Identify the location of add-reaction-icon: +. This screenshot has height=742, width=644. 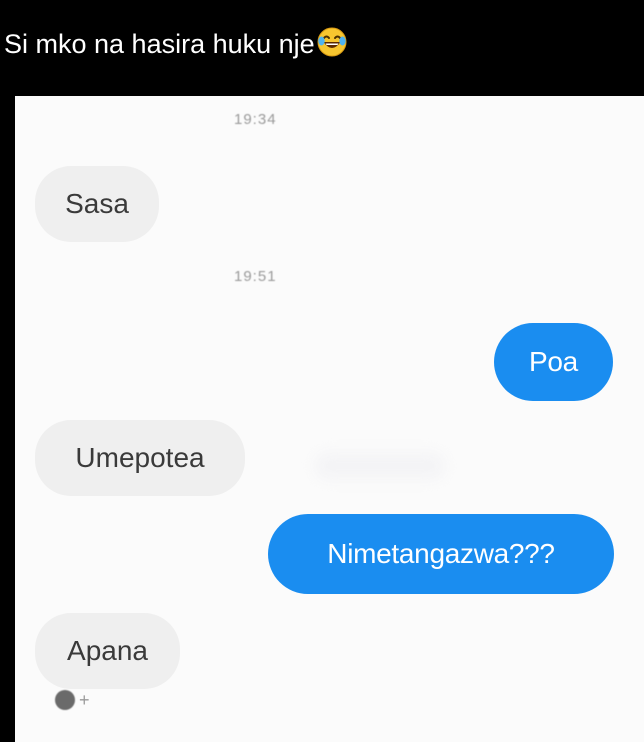
(72, 700).